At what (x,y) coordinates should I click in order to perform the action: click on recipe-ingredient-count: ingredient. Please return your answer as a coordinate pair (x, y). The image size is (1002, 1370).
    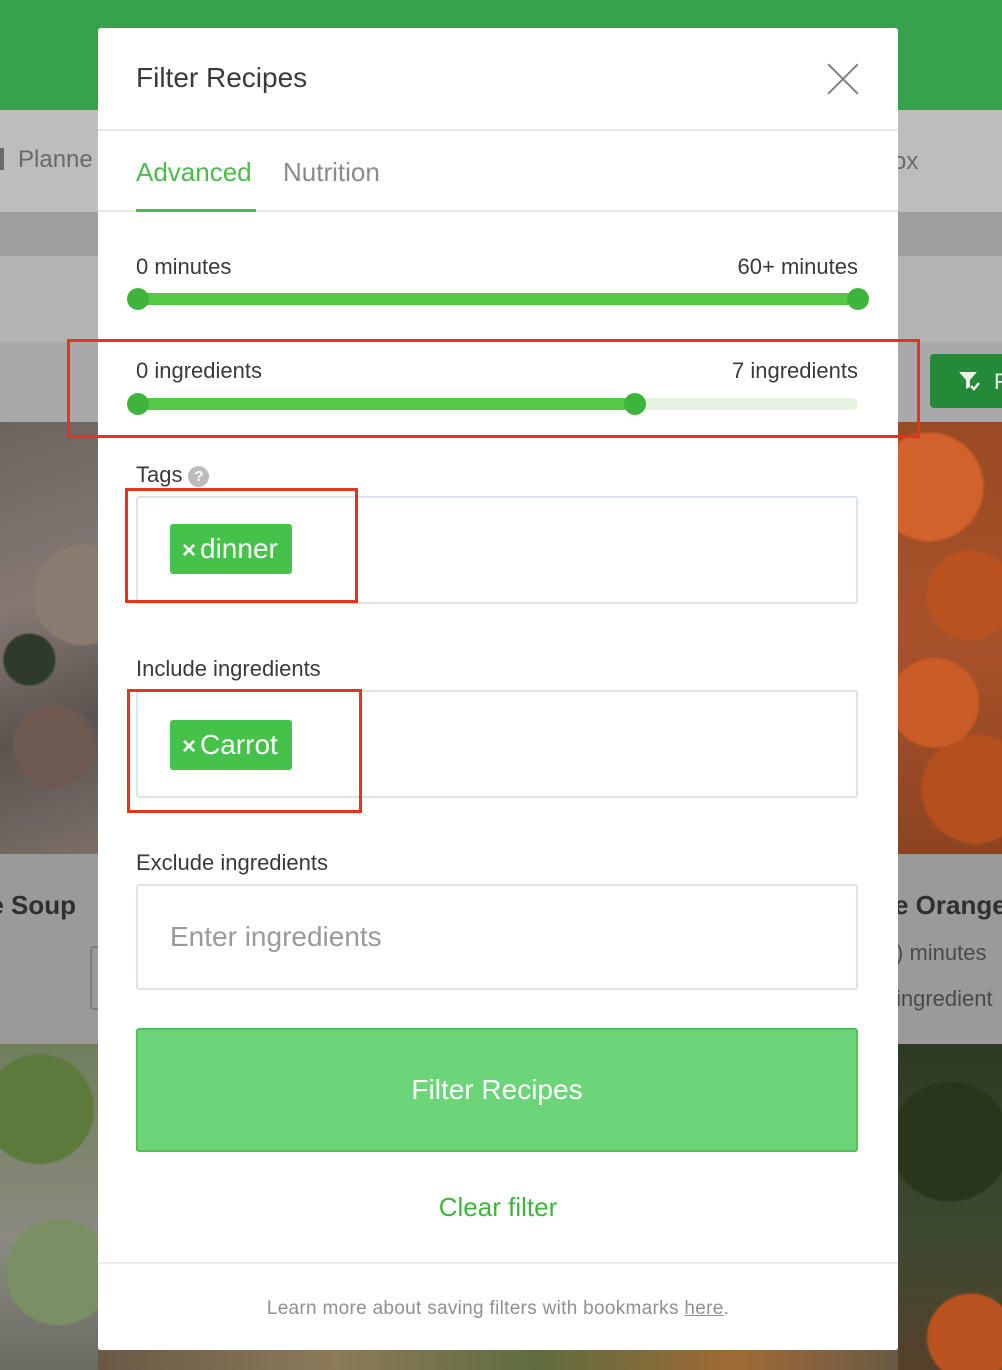
    Looking at the image, I should click on (944, 998).